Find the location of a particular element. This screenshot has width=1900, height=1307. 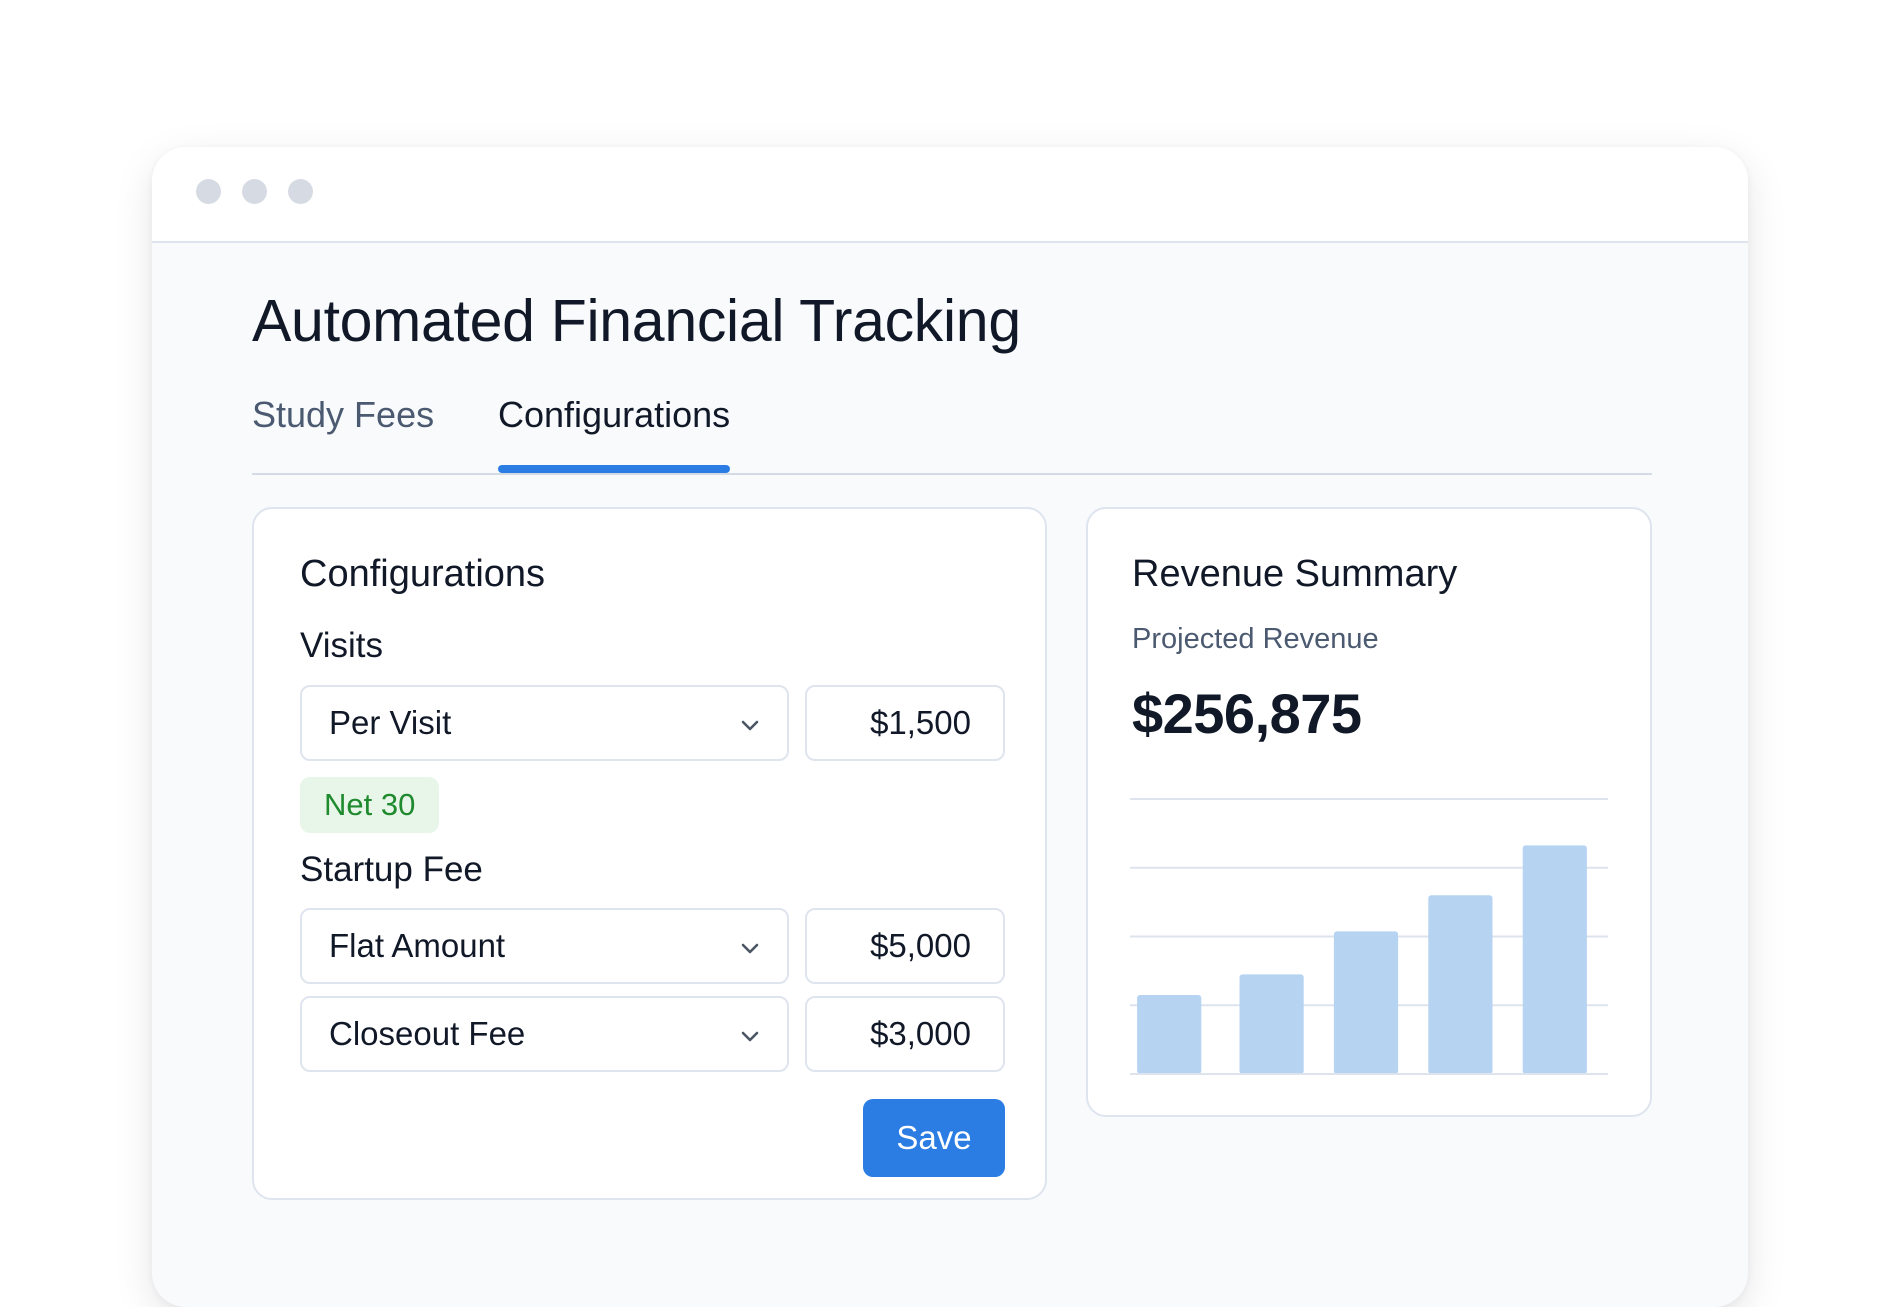

window-minimize-dot-icon is located at coordinates (254, 191).